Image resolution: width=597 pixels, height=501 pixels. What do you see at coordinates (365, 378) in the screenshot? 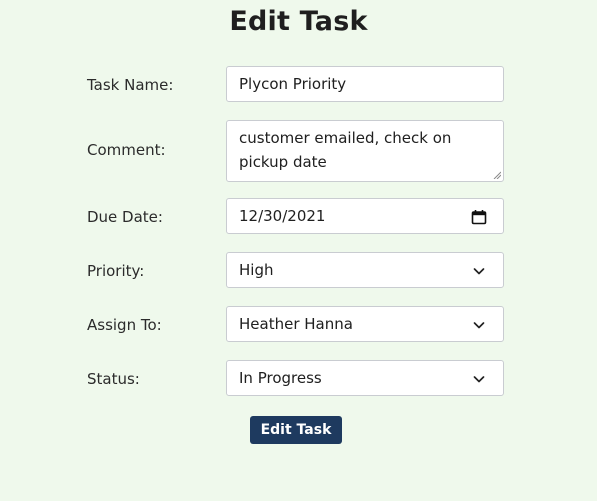
I see `status-select: In Progress` at bounding box center [365, 378].